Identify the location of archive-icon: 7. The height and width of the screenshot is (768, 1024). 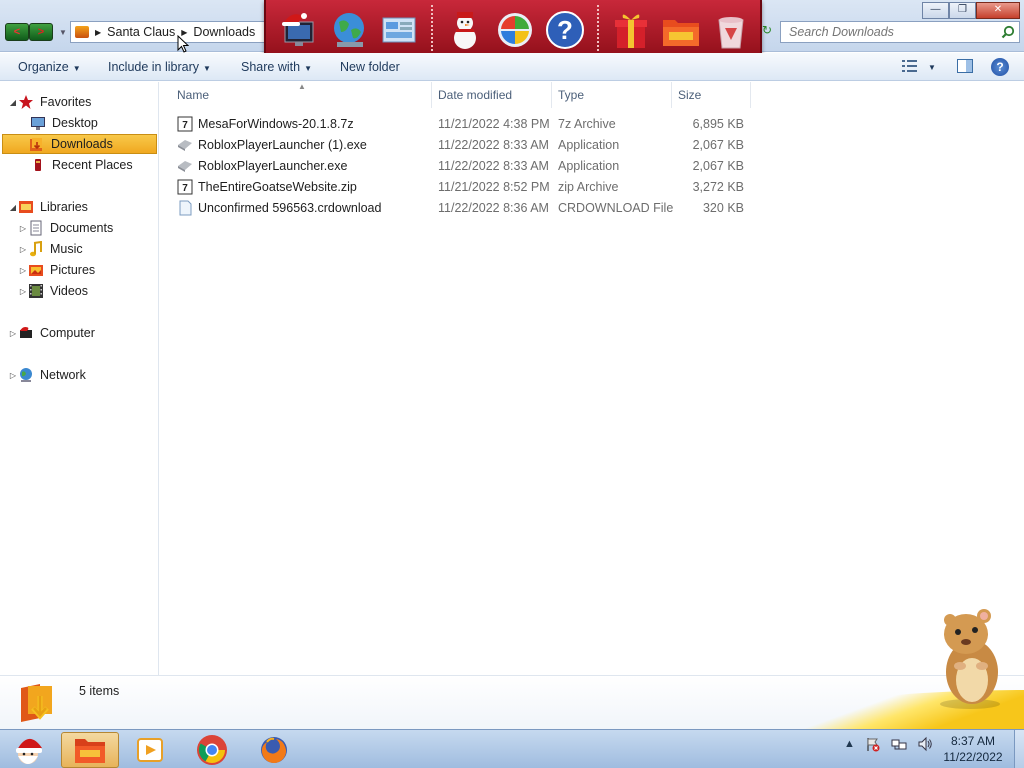
(185, 187).